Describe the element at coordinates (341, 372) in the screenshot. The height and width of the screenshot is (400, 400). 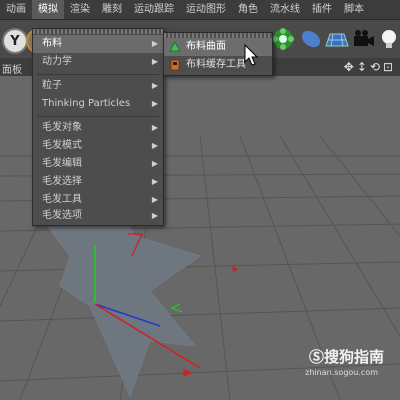
I see `watermark-url: zhinan.sogou.com` at that location.